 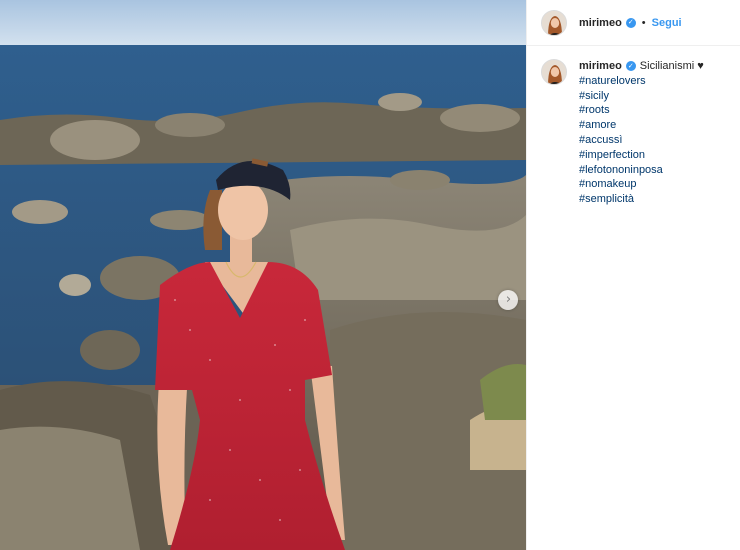 I want to click on caption-first-line: mirimeo ✓ Sicilianismi ♥, so click(x=641, y=66).